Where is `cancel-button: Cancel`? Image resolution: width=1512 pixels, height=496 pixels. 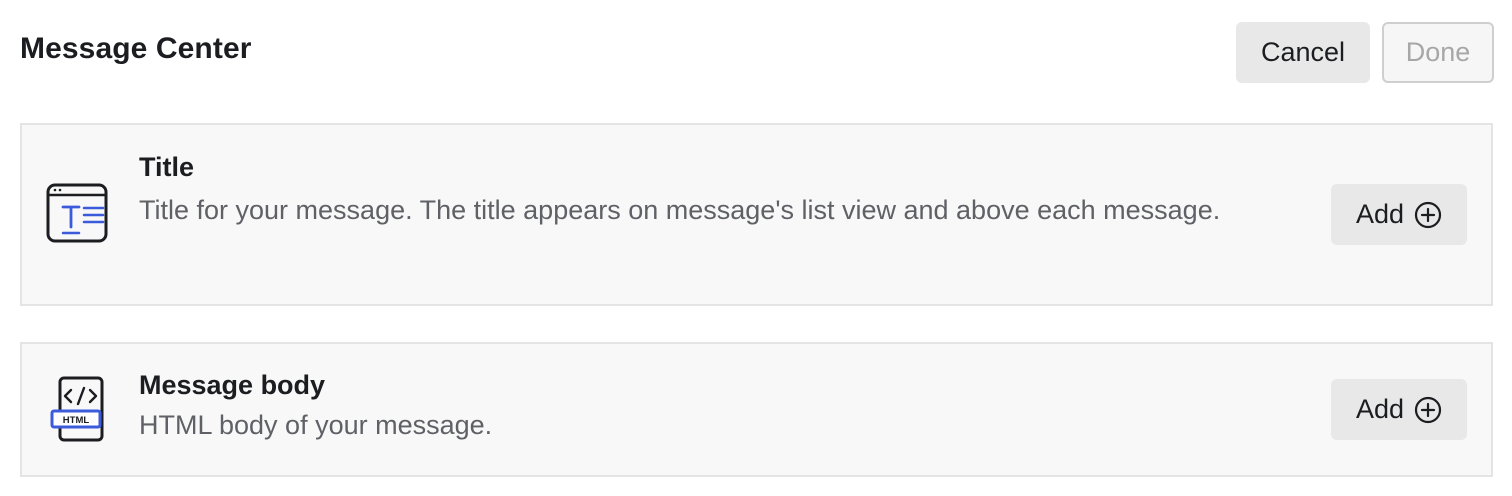
cancel-button: Cancel is located at coordinates (1303, 52).